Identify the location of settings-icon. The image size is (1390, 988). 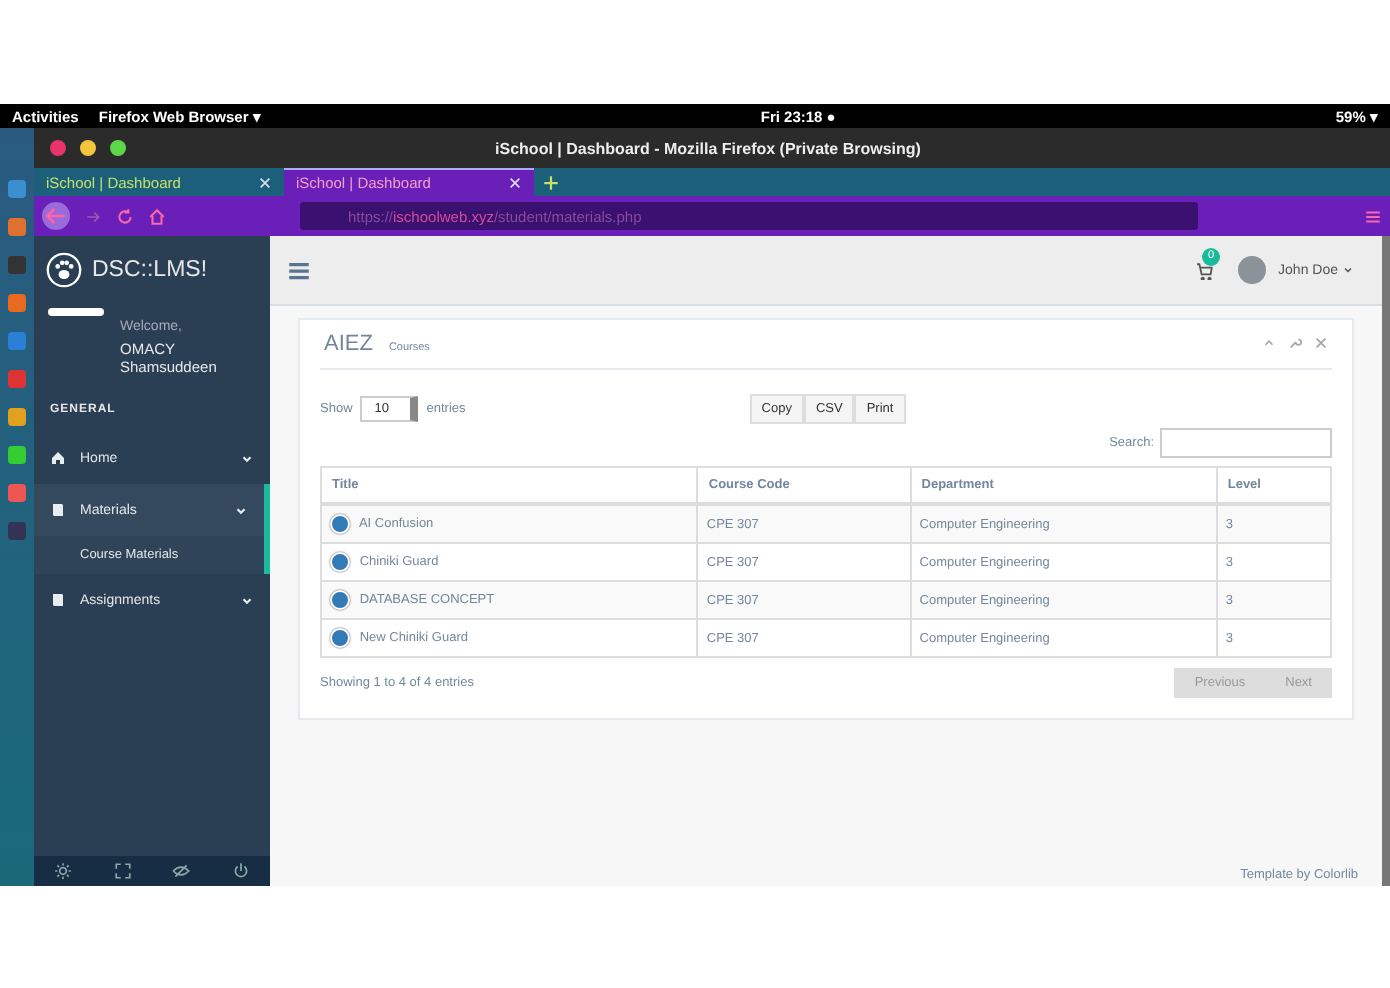
(63, 871).